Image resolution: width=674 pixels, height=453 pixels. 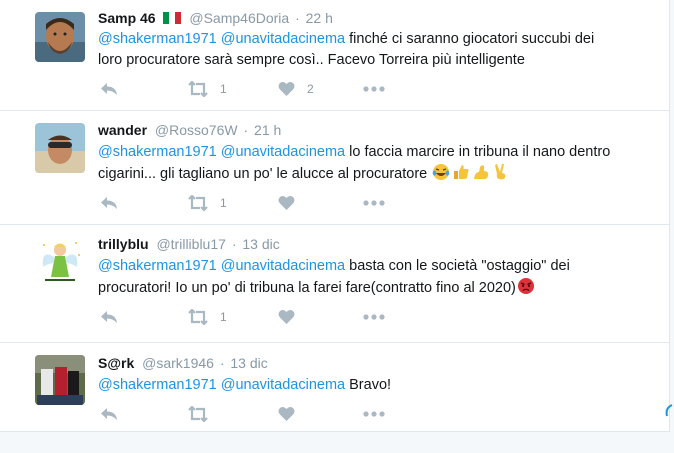 I want to click on tweet-header: Samp 46 @Samp46Doria · 22 h, so click(x=215, y=18).